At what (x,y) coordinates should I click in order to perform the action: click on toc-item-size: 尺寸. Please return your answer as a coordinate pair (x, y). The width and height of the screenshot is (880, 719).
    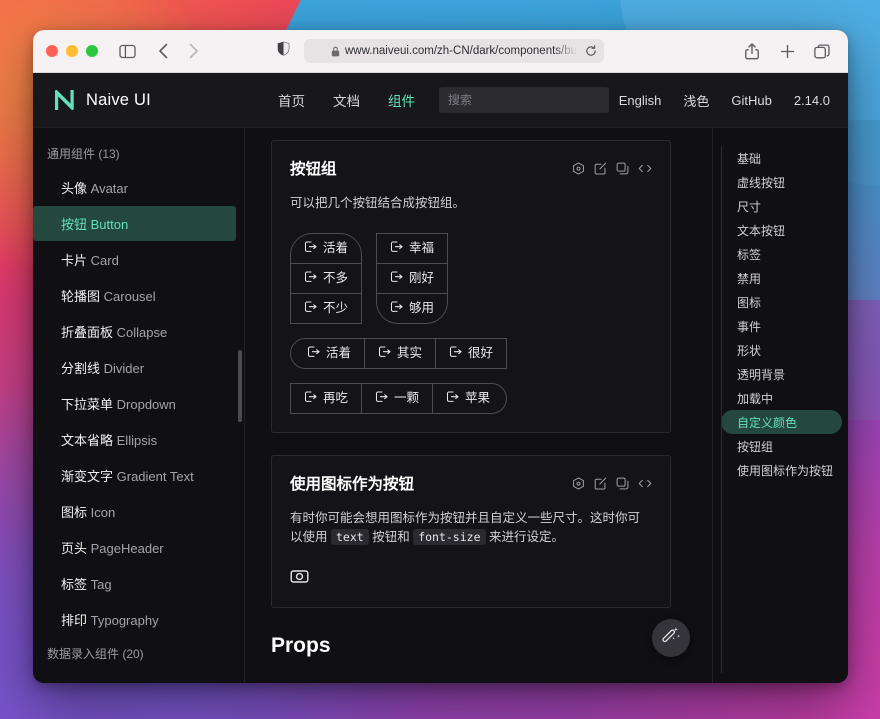
    Looking at the image, I should click on (784, 206).